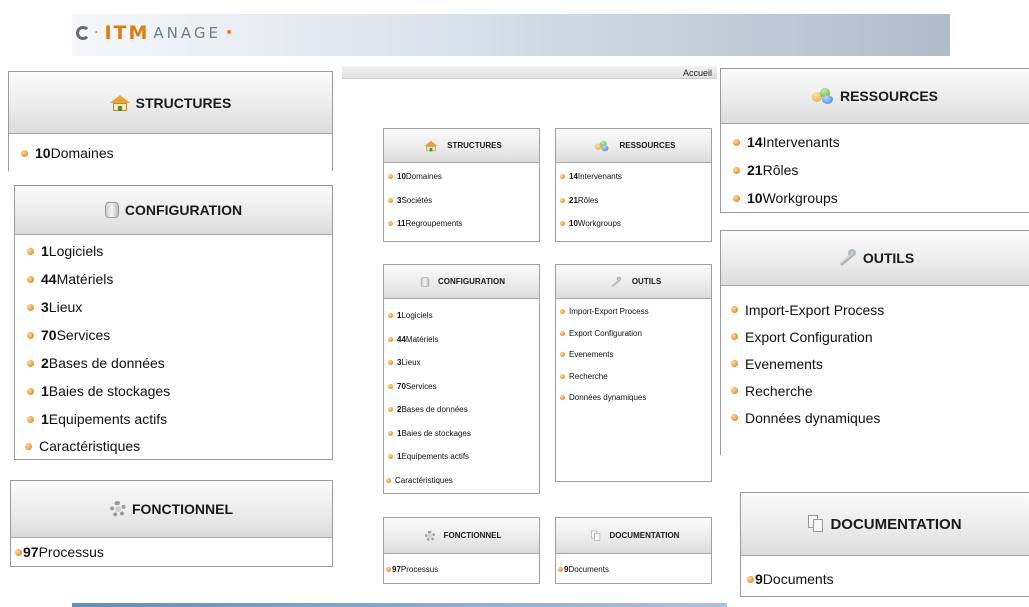 The height and width of the screenshot is (607, 1029). Describe the element at coordinates (461, 224) in the screenshot. I see `list-item-regroupements: 11 Regroupements` at that location.